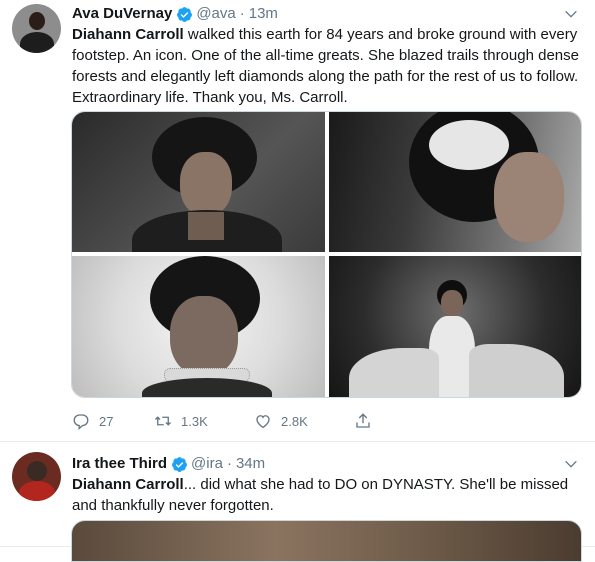 The height and width of the screenshot is (562, 595). I want to click on timestamp: 13m, so click(263, 14).